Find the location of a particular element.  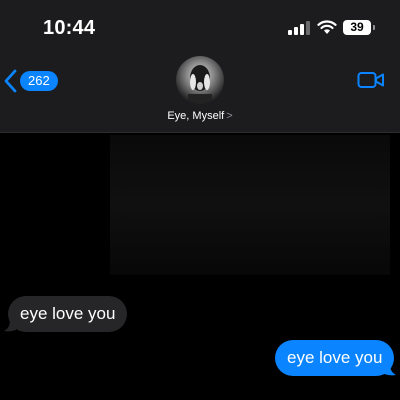

contact-avatar is located at coordinates (200, 80).